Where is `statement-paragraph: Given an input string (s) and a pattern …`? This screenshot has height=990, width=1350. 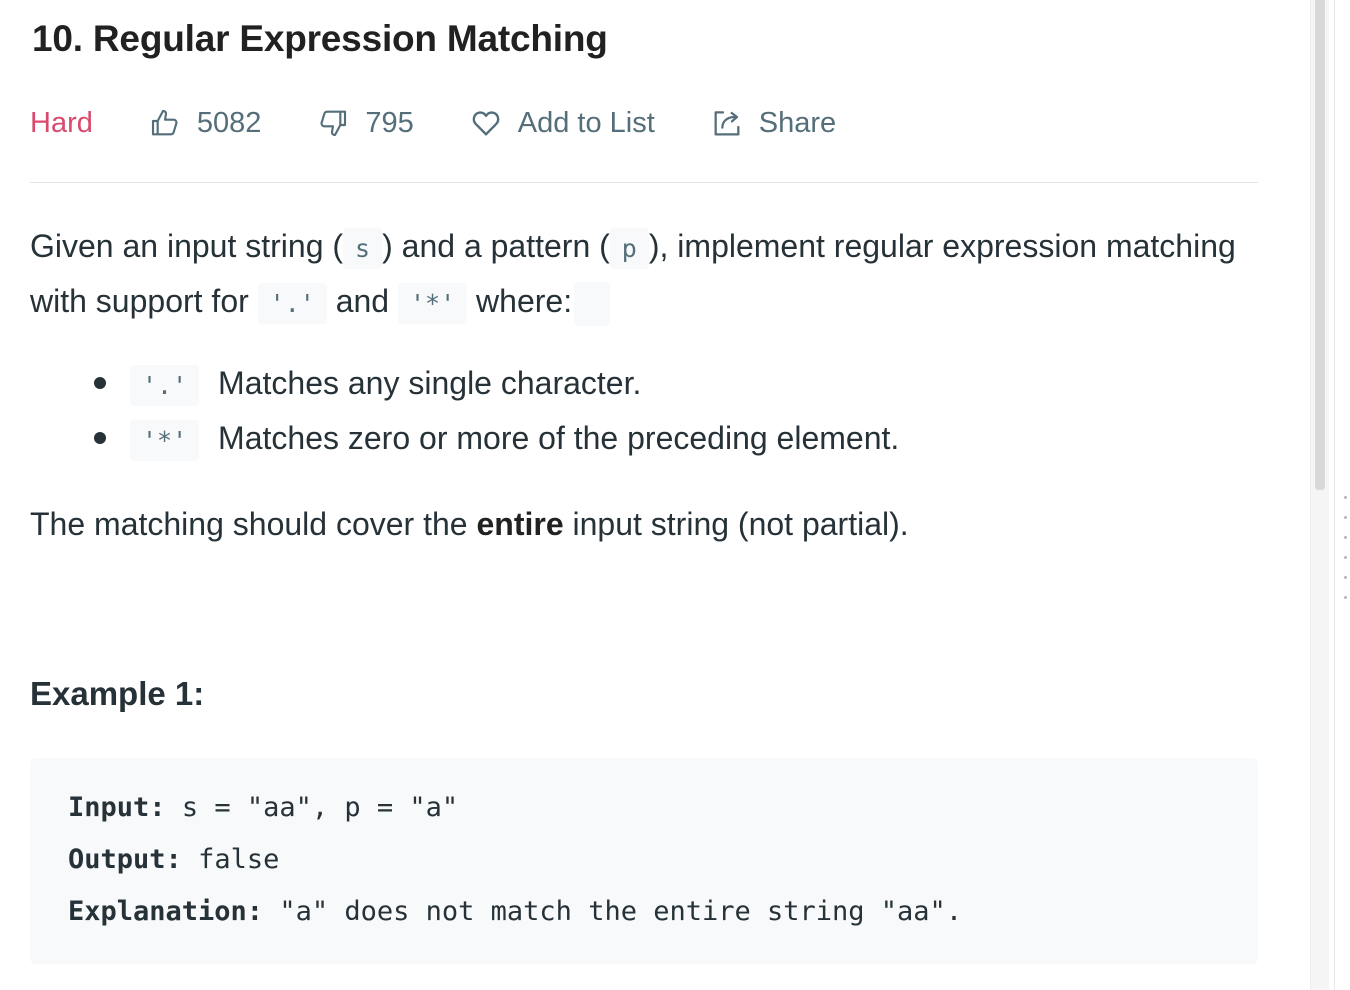 statement-paragraph: Given an input string (s) and a pattern … is located at coordinates (650, 275).